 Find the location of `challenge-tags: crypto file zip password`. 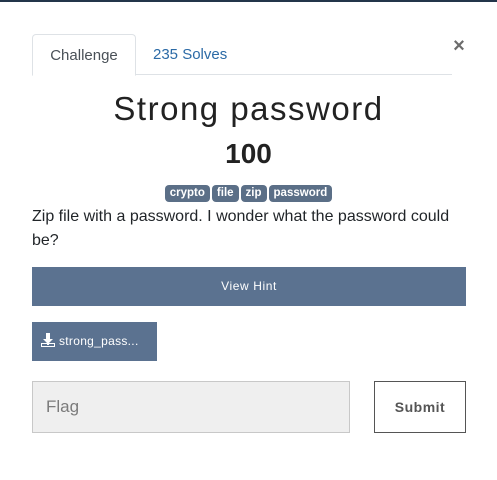

challenge-tags: crypto file zip password is located at coordinates (248, 193).